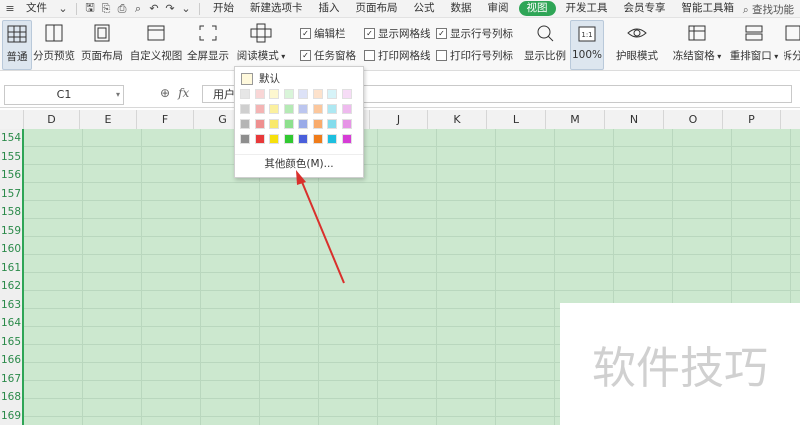 The width and height of the screenshot is (800, 425). Describe the element at coordinates (156, 44) in the screenshot. I see `custom-view-button: 自定义视图` at that location.